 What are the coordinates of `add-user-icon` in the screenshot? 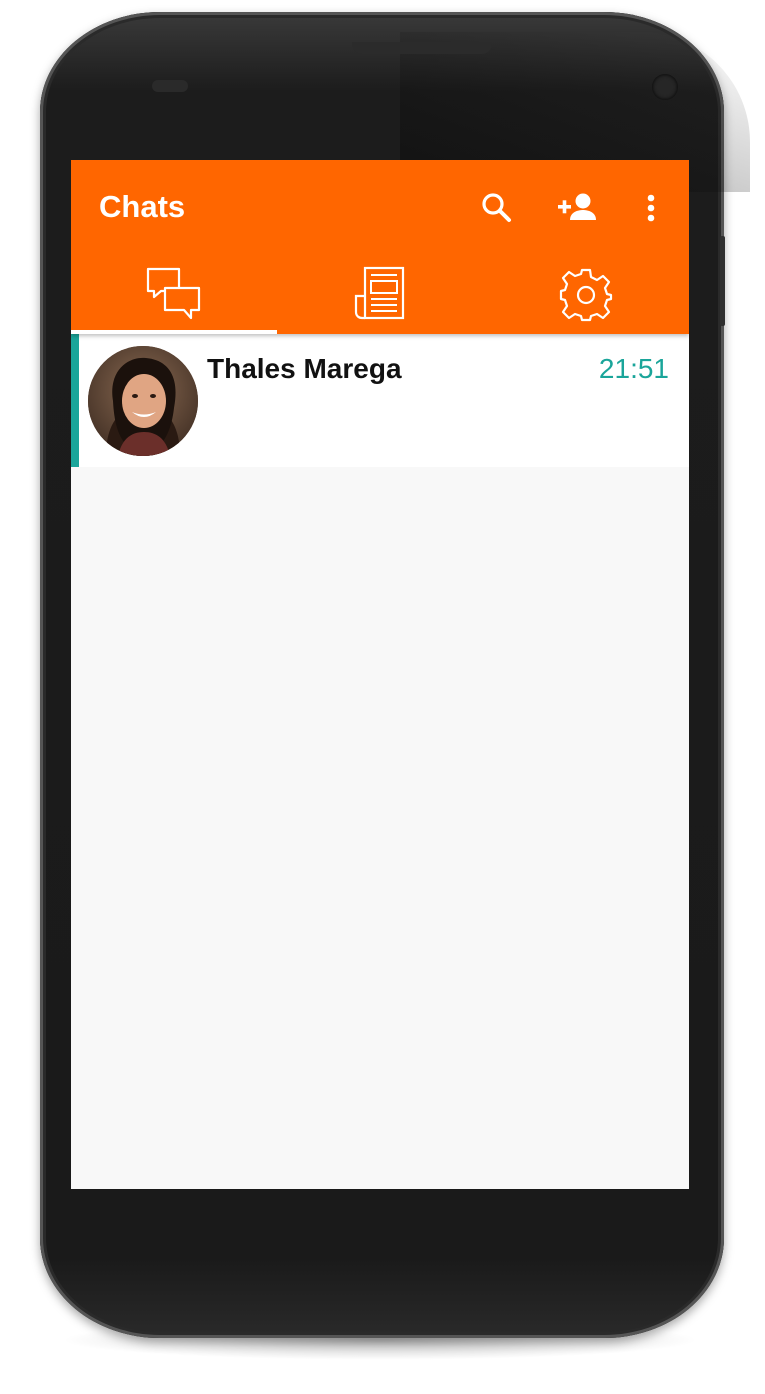 It's located at (577, 206).